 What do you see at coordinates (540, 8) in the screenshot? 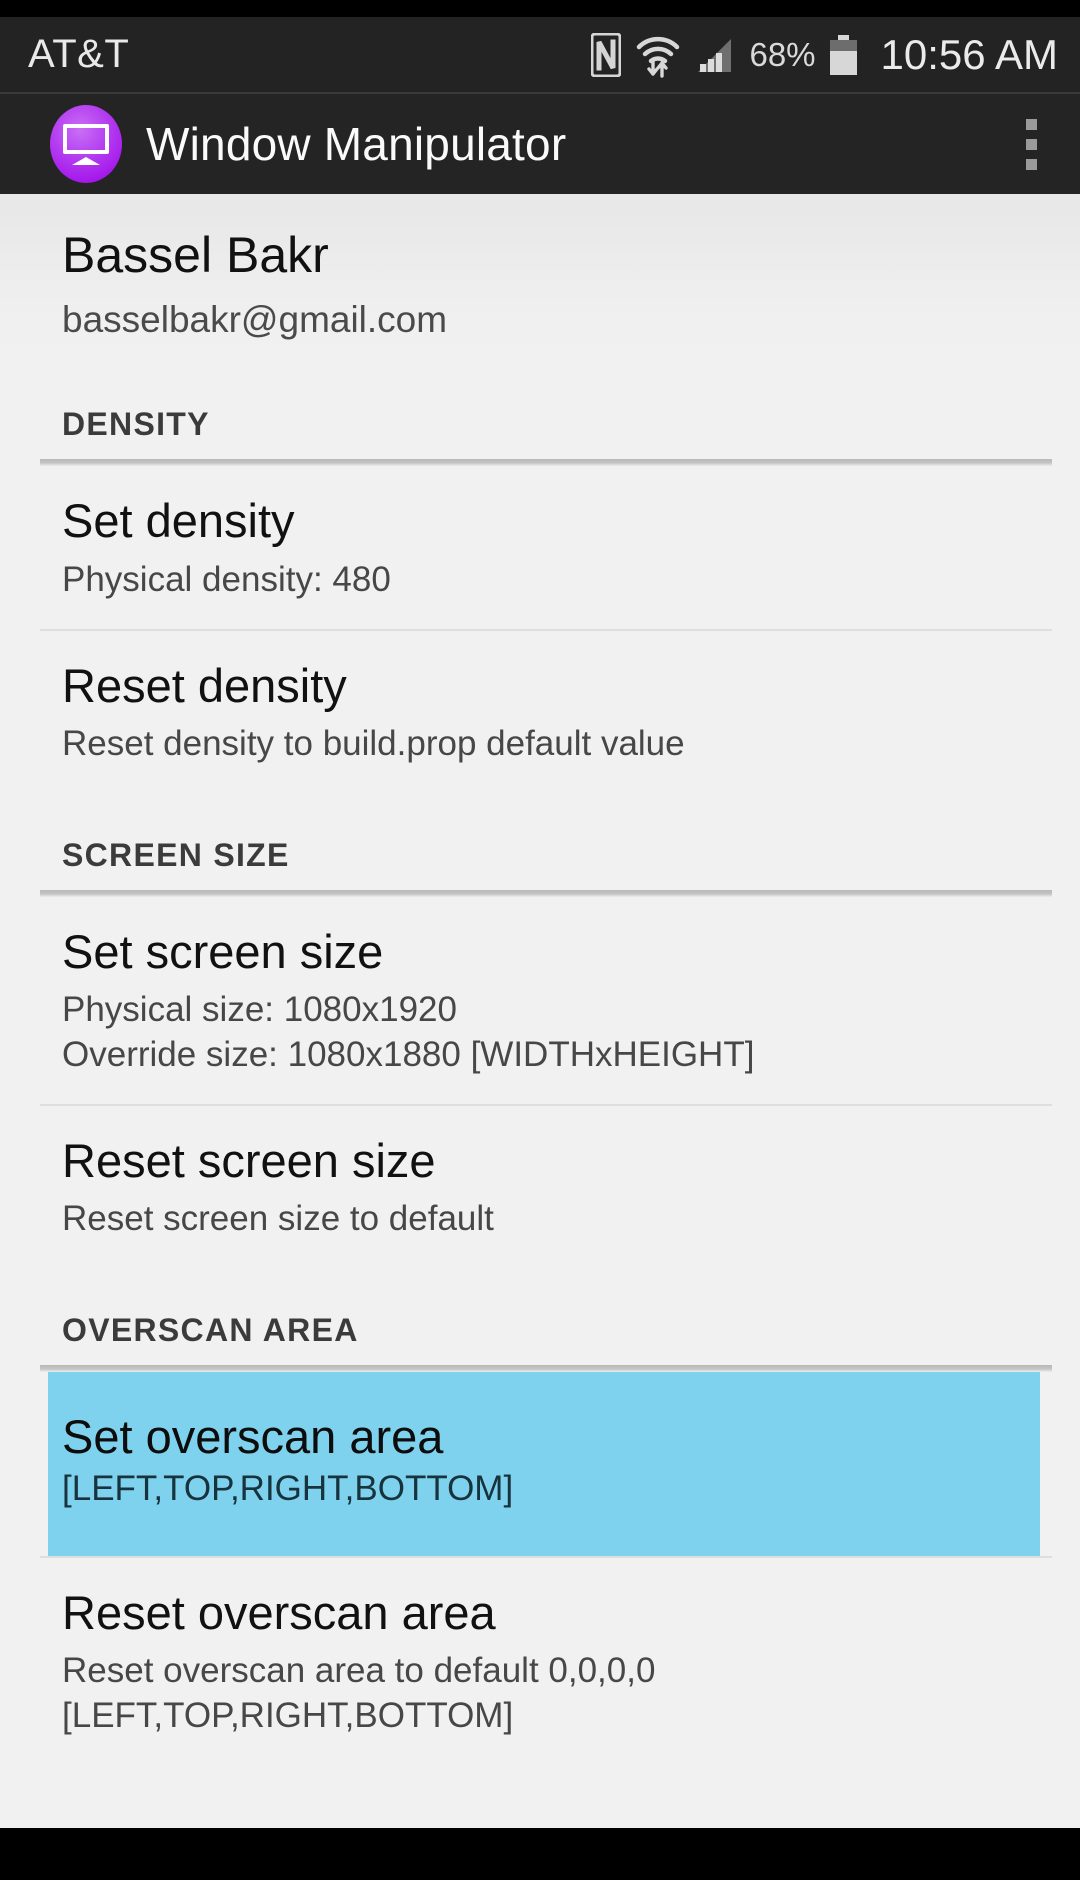
I see `top-bezel` at bounding box center [540, 8].